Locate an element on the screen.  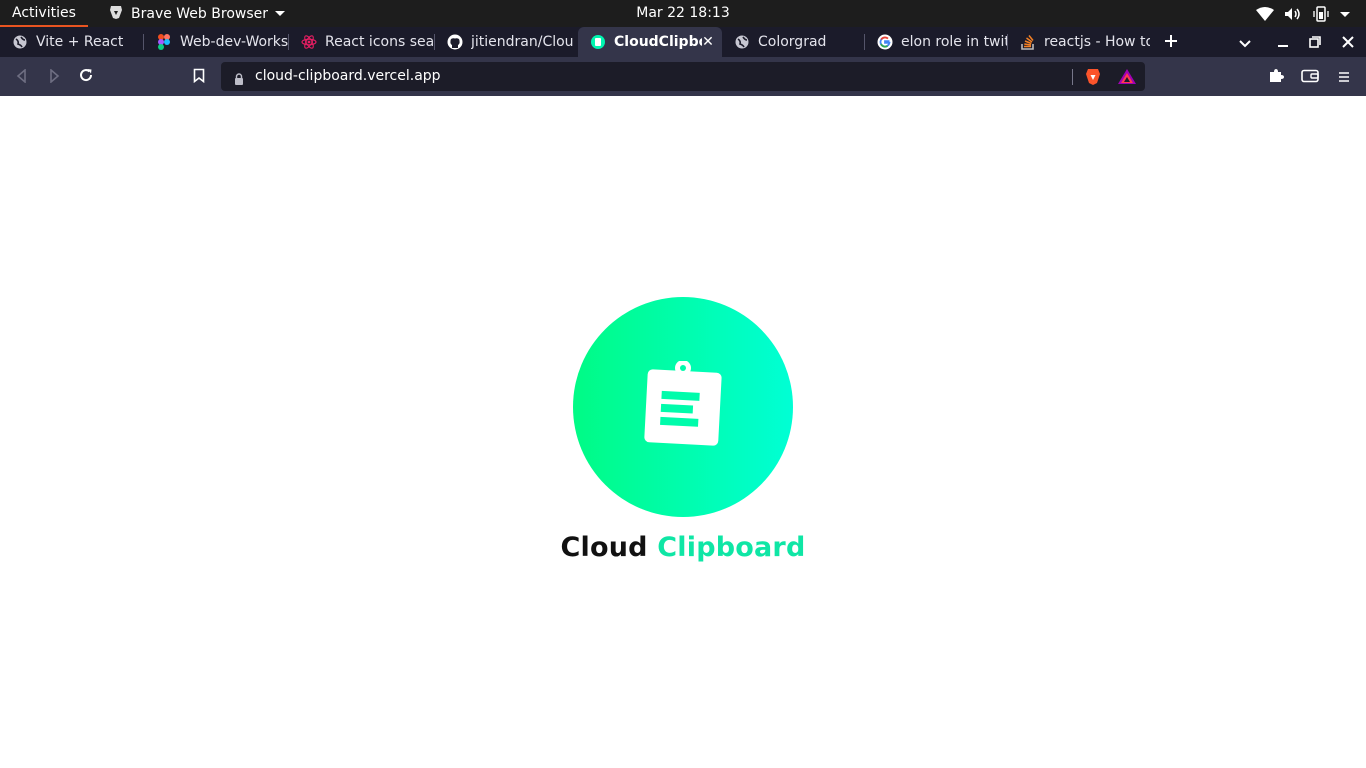
volume-icon is located at coordinates (1293, 14).